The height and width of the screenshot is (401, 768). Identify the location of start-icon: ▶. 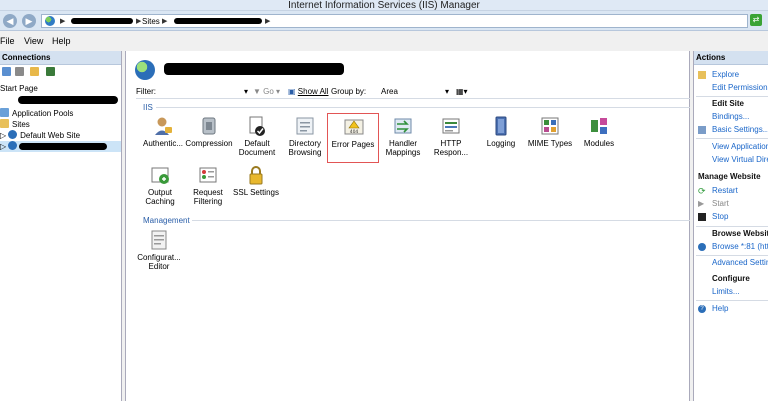
(701, 203).